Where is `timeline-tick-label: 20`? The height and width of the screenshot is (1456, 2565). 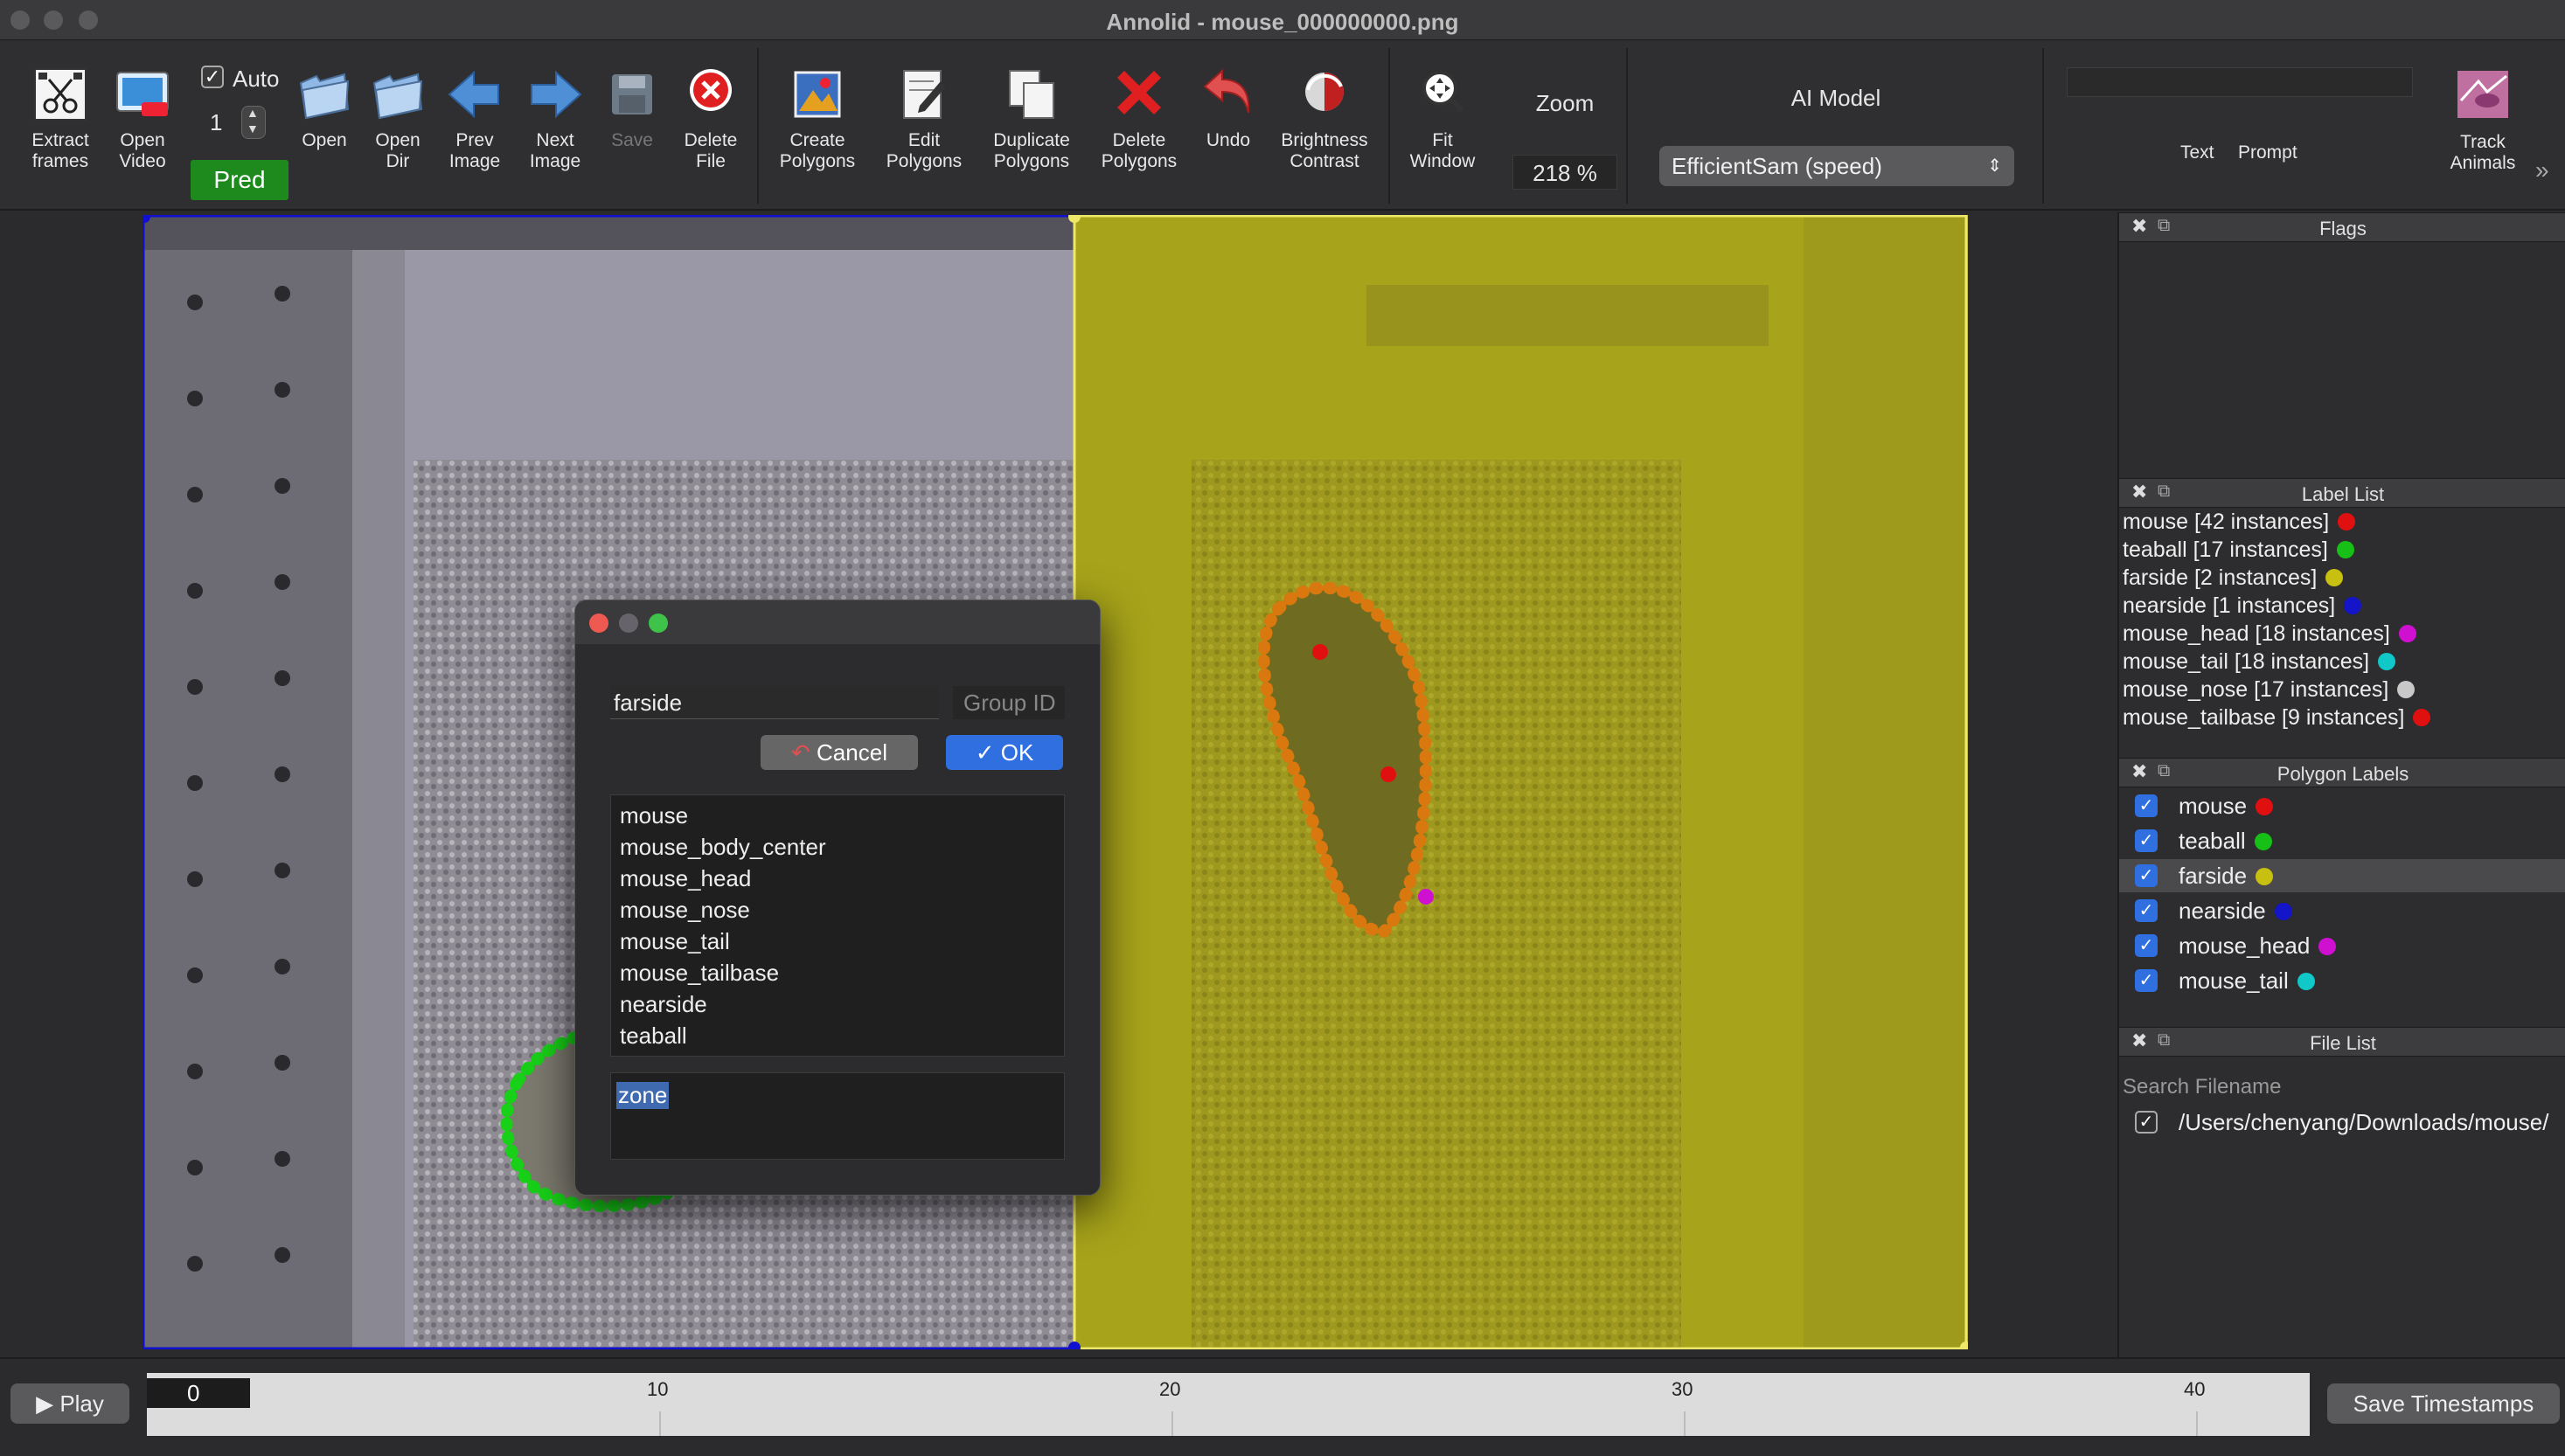 timeline-tick-label: 20 is located at coordinates (1170, 1389).